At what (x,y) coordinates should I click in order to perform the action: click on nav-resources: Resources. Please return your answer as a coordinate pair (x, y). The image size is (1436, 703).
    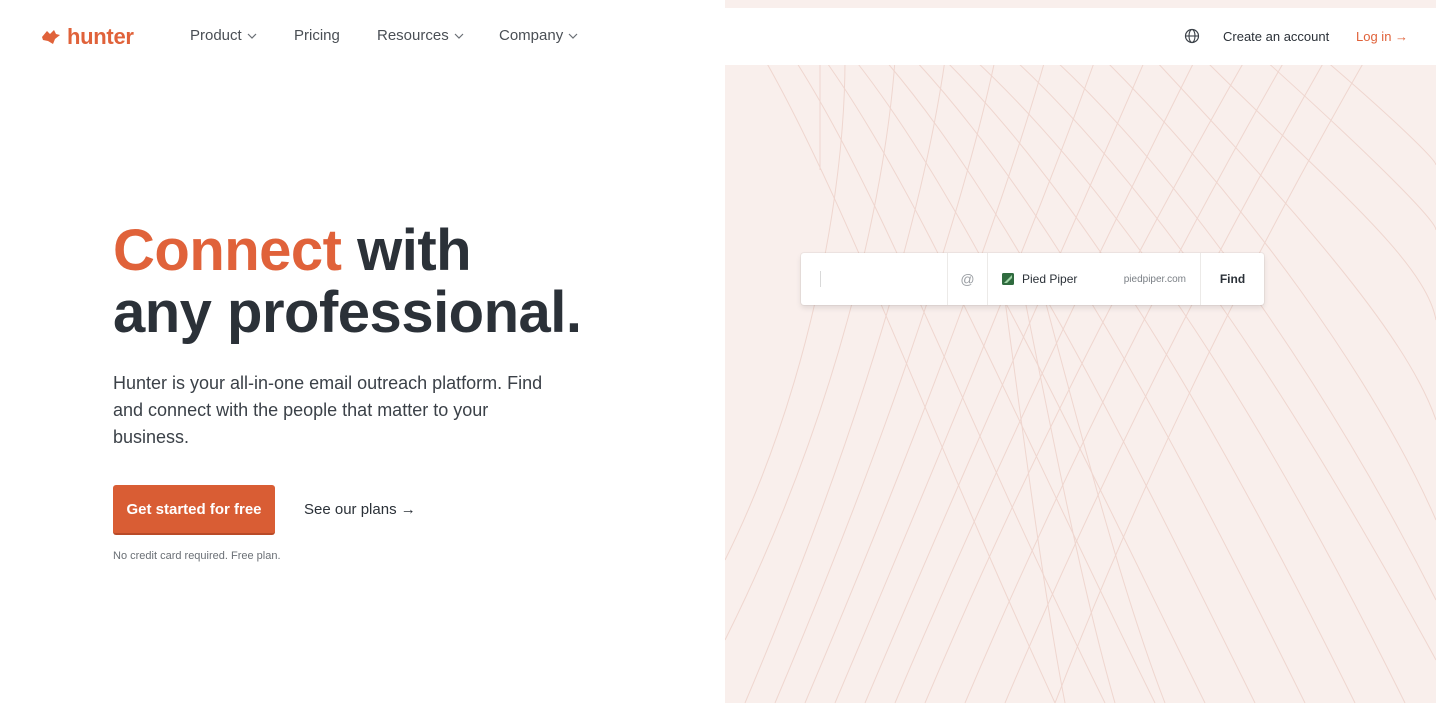
    Looking at the image, I should click on (420, 35).